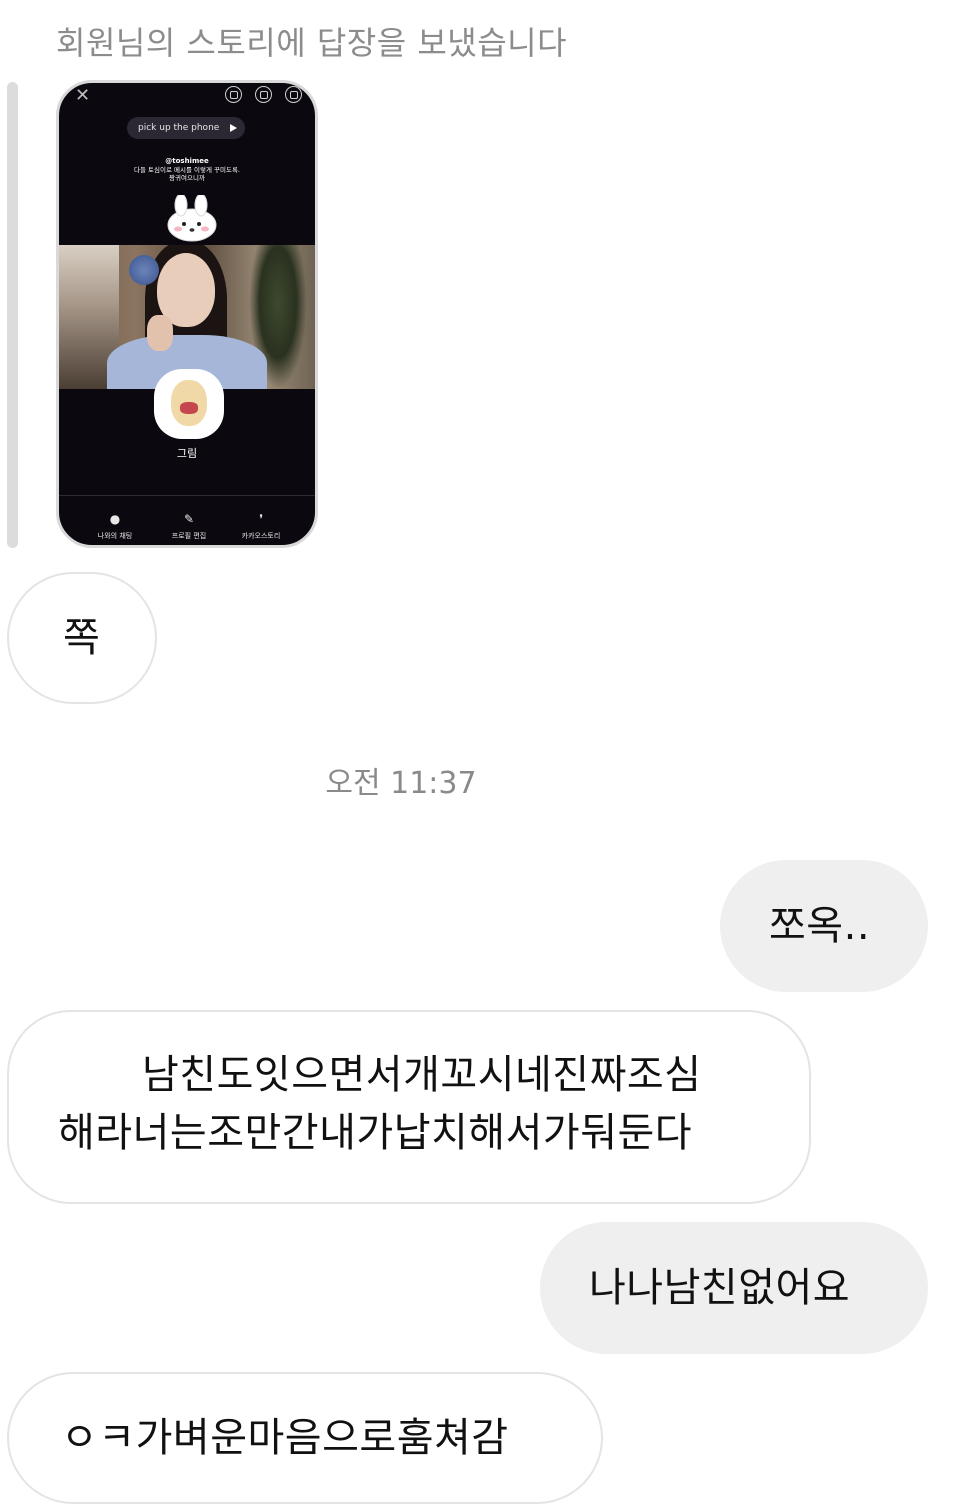  I want to click on story-photo, so click(187, 317).